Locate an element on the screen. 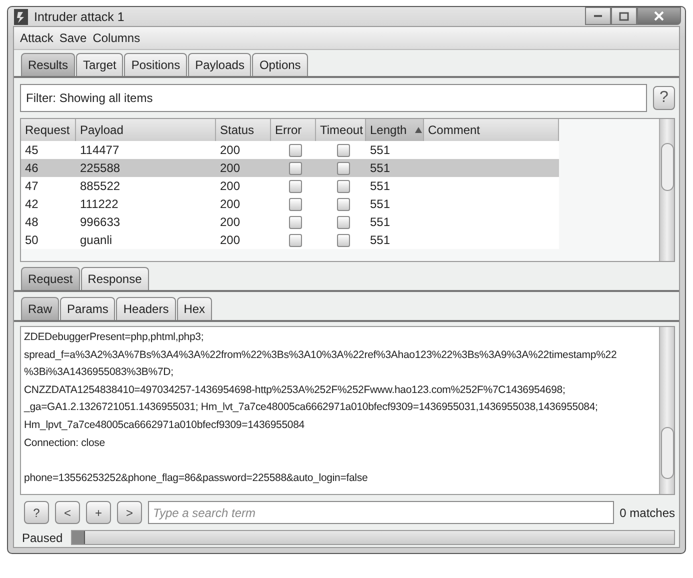  request-line: Hm_lpvt_7a7ce48005ca6662971a010bfecf9309=1436955084 is located at coordinates (164, 425).